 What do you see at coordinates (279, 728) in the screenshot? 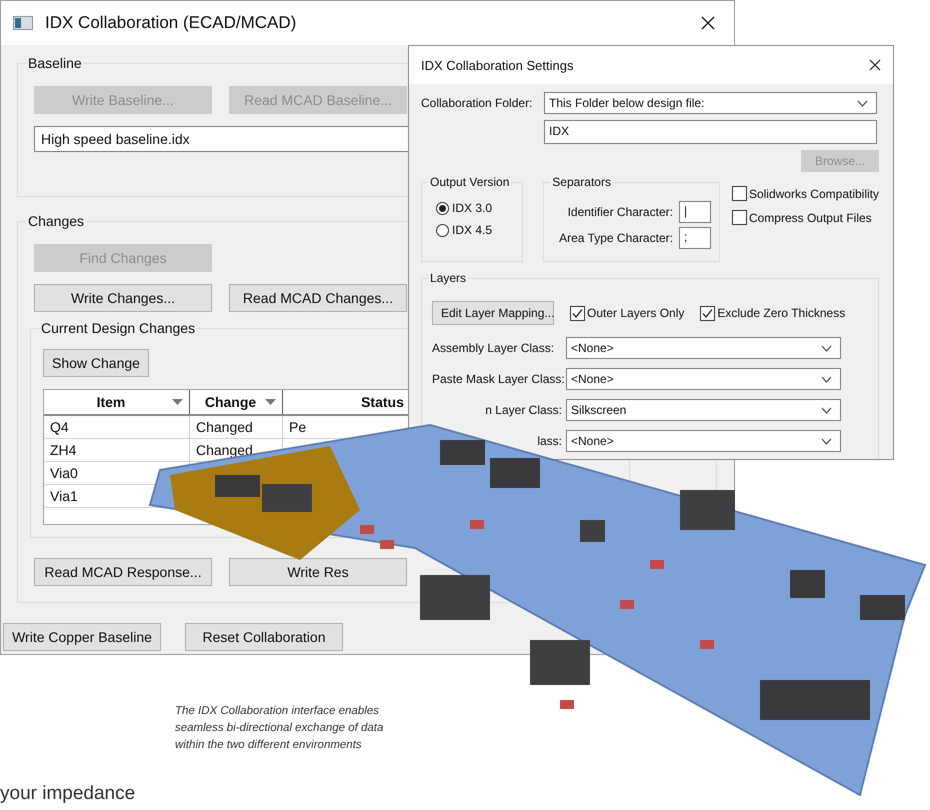
I see `image-caption: The IDX Collaboration interface enables seamless bi-directional exchange of data within the two different environments` at bounding box center [279, 728].